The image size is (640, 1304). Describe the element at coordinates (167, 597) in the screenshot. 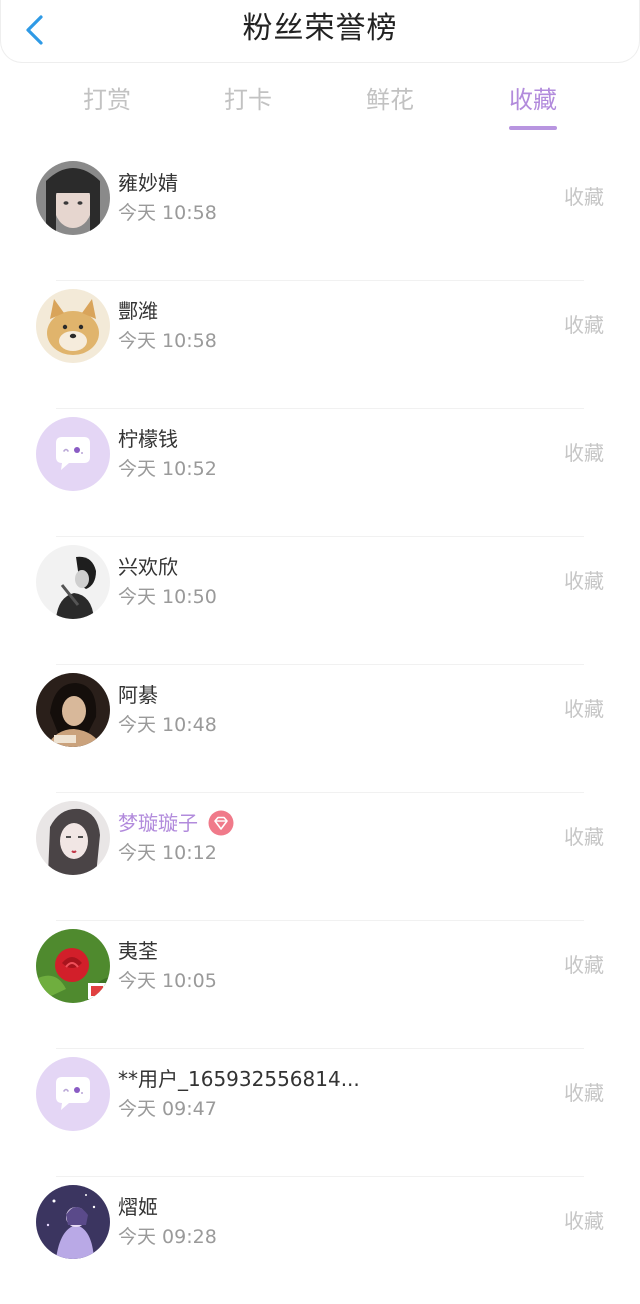

I see `user-time: 今天 10:50` at that location.